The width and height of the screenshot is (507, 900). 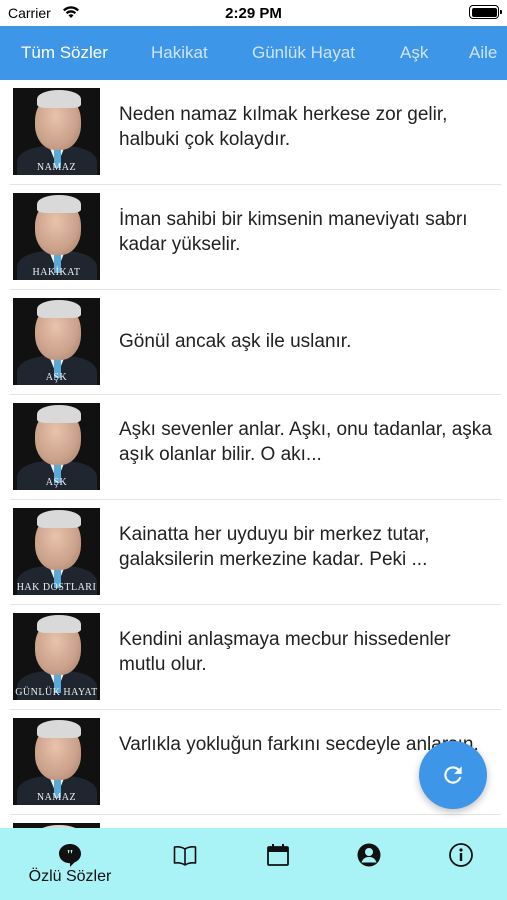 What do you see at coordinates (56, 272) in the screenshot?
I see `thumbnail-caption: HAKİKAT` at bounding box center [56, 272].